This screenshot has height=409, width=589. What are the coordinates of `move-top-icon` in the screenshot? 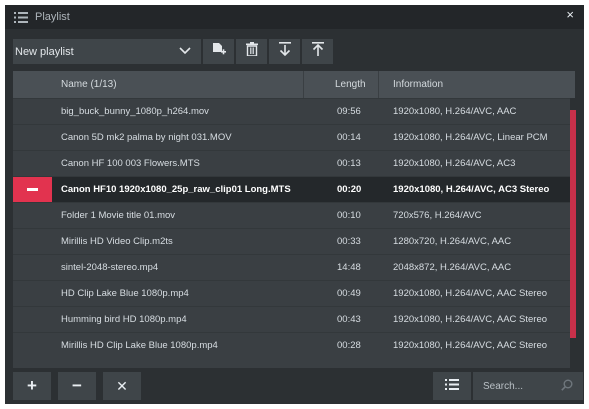 It's located at (317, 51).